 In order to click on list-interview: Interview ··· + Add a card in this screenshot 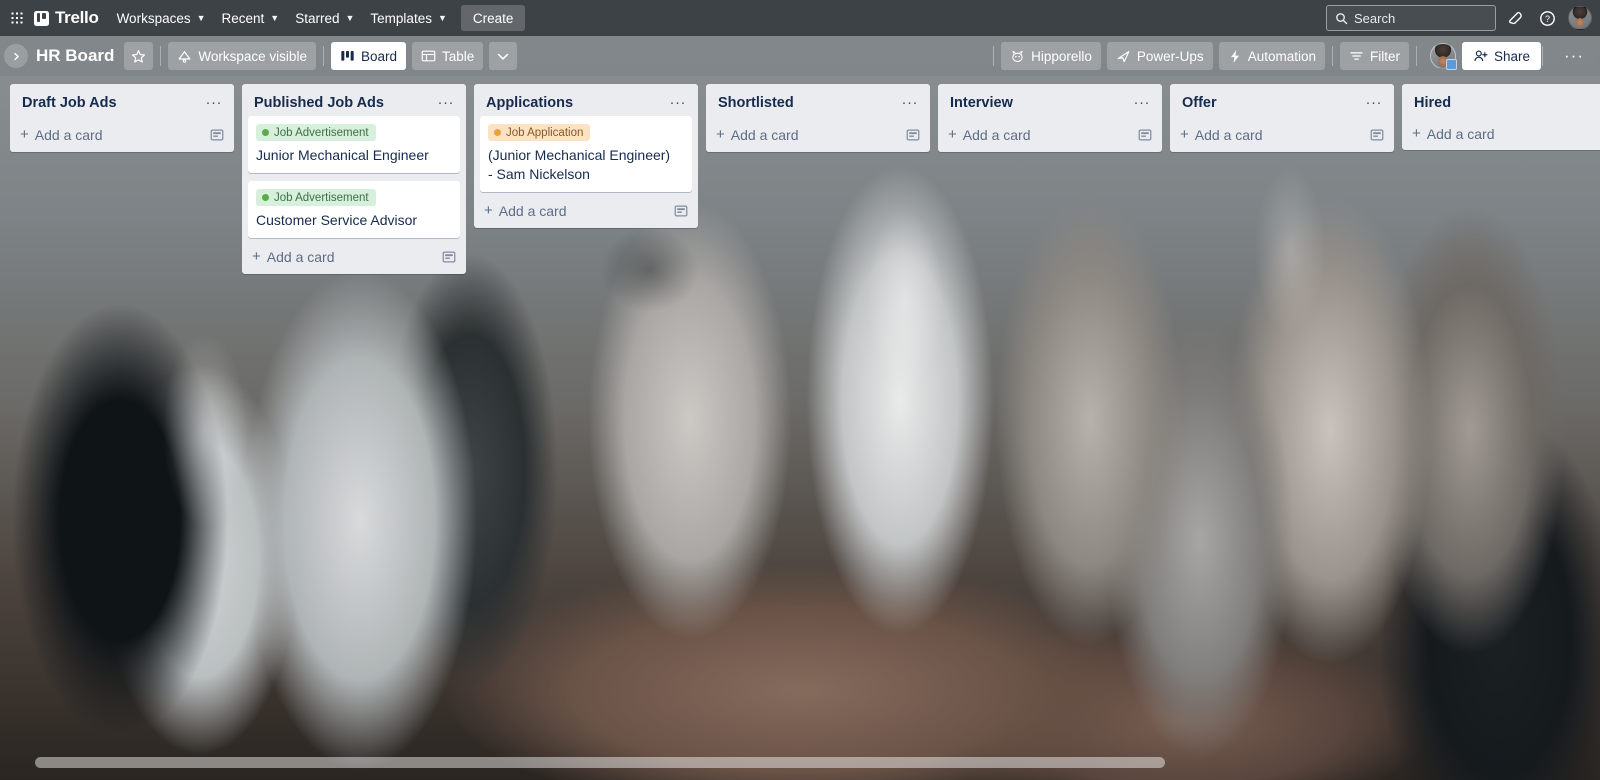, I will do `click(1050, 118)`.